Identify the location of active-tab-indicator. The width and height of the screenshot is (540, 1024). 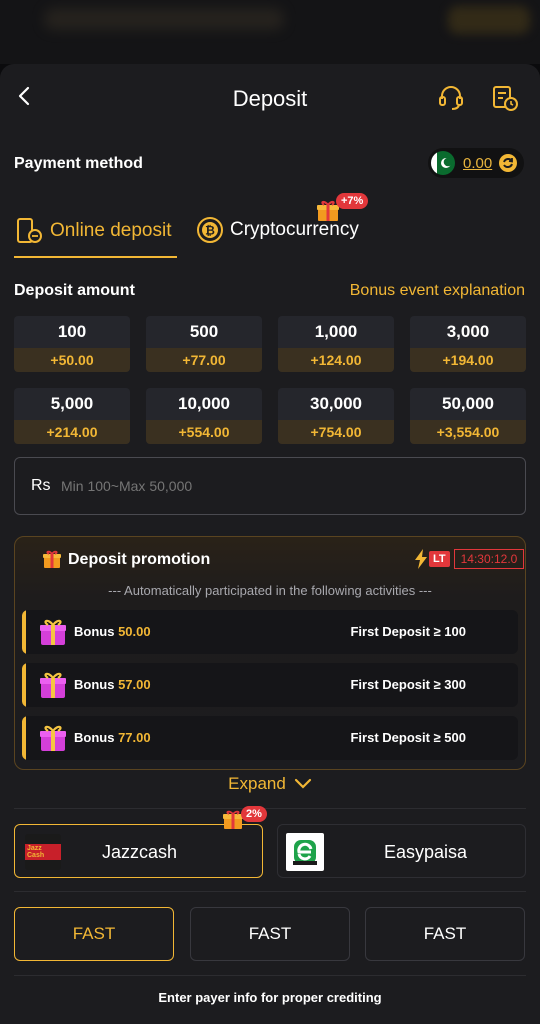
(95, 257).